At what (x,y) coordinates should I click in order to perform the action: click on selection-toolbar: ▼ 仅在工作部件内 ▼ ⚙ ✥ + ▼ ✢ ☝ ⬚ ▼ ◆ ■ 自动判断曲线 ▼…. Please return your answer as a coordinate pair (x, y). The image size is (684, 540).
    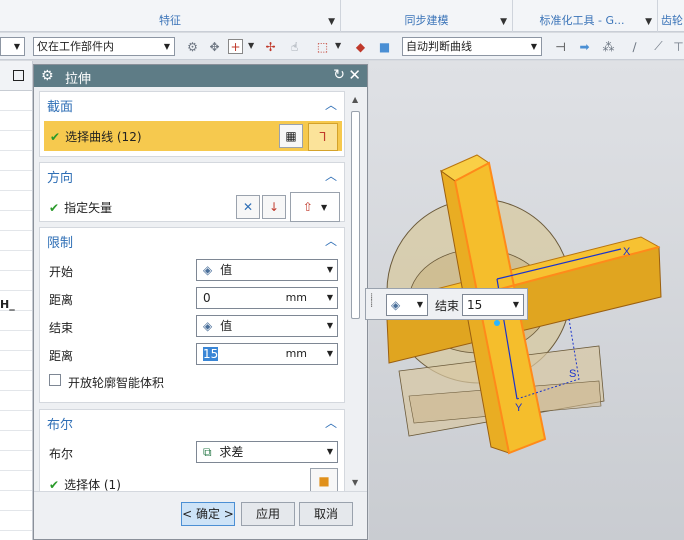
    Looking at the image, I should click on (342, 46).